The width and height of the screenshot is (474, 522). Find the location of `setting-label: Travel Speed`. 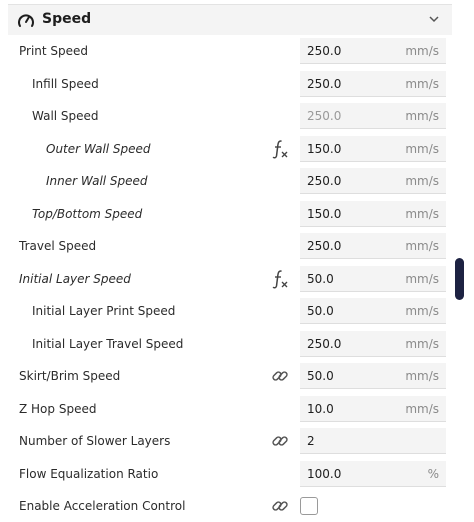

setting-label: Travel Speed is located at coordinates (58, 246).